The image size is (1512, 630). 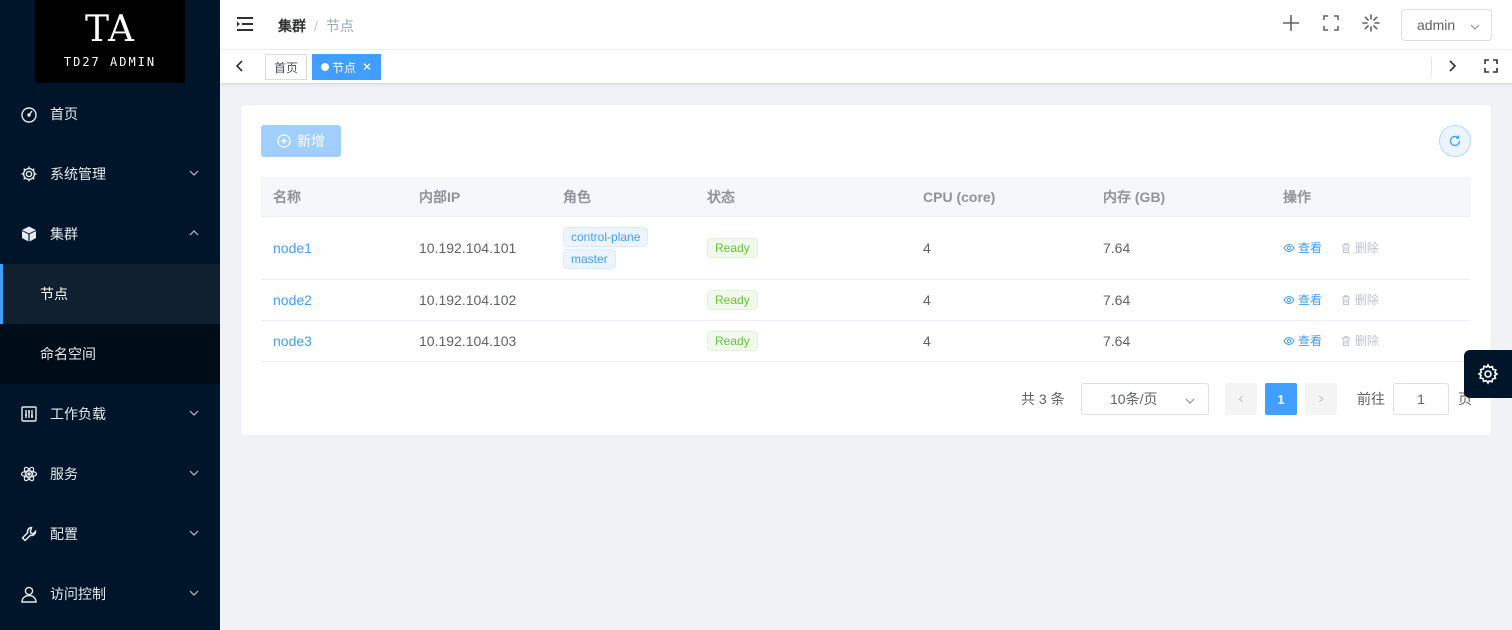 What do you see at coordinates (1345, 300) in the screenshot?
I see `trash-icon` at bounding box center [1345, 300].